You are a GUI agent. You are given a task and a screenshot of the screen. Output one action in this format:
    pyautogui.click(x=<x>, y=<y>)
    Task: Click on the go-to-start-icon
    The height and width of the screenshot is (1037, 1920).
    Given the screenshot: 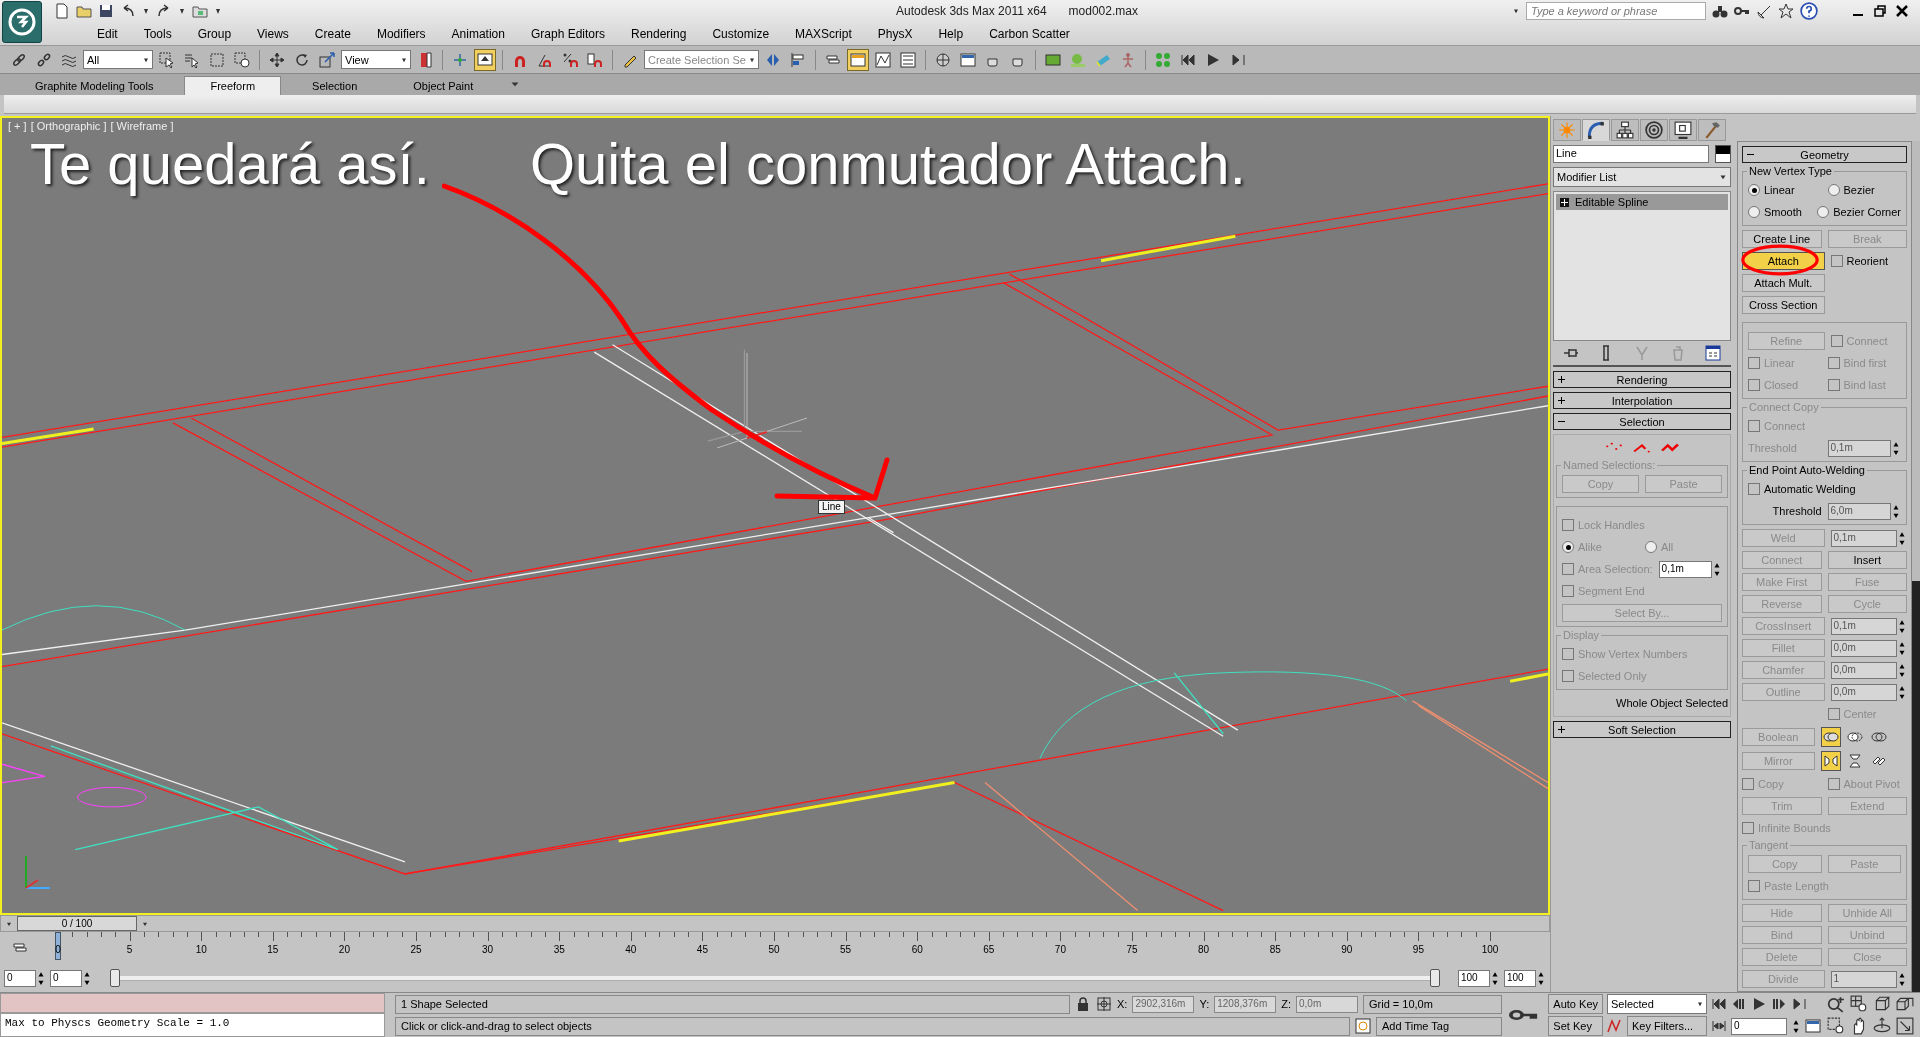 What is the action you would take?
    pyautogui.click(x=1719, y=1004)
    